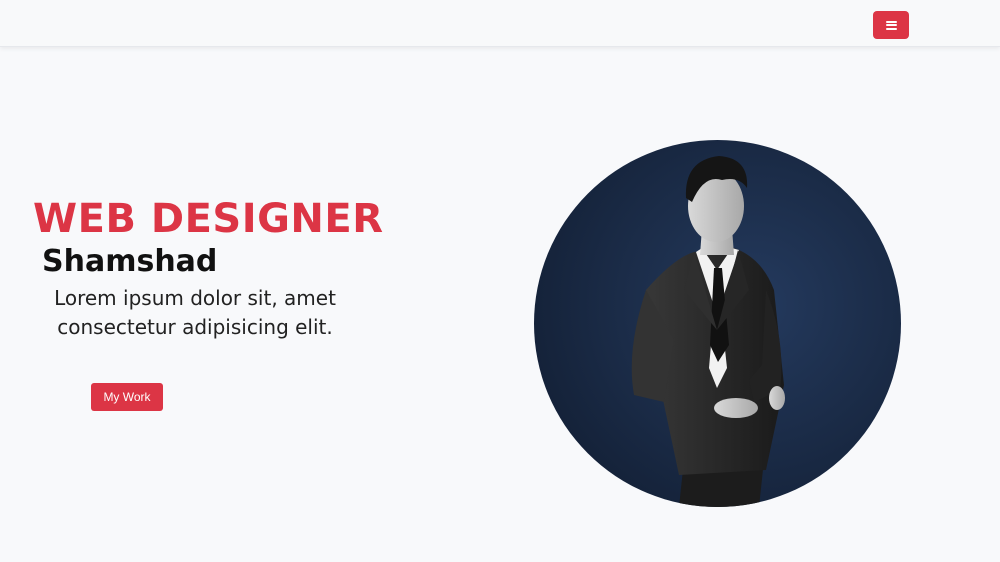 The image size is (1000, 562). Describe the element at coordinates (130, 261) in the screenshot. I see `hero-name: Shamshad` at that location.